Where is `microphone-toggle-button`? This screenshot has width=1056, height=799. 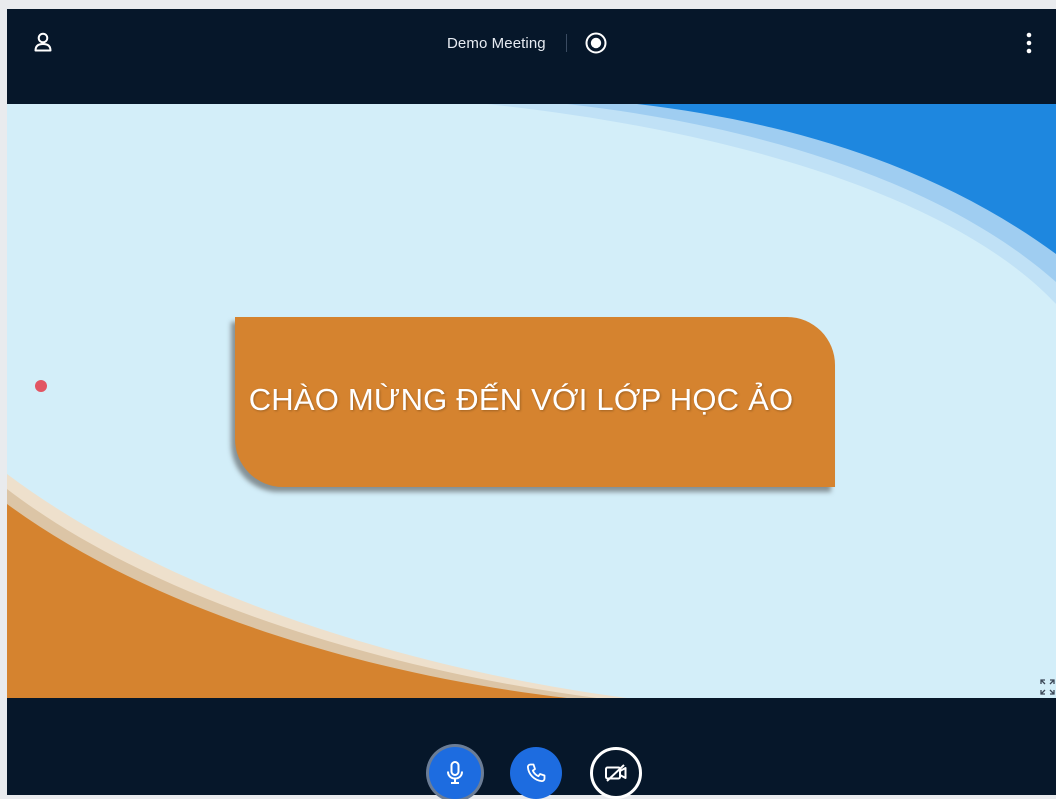
microphone-toggle-button is located at coordinates (455, 773).